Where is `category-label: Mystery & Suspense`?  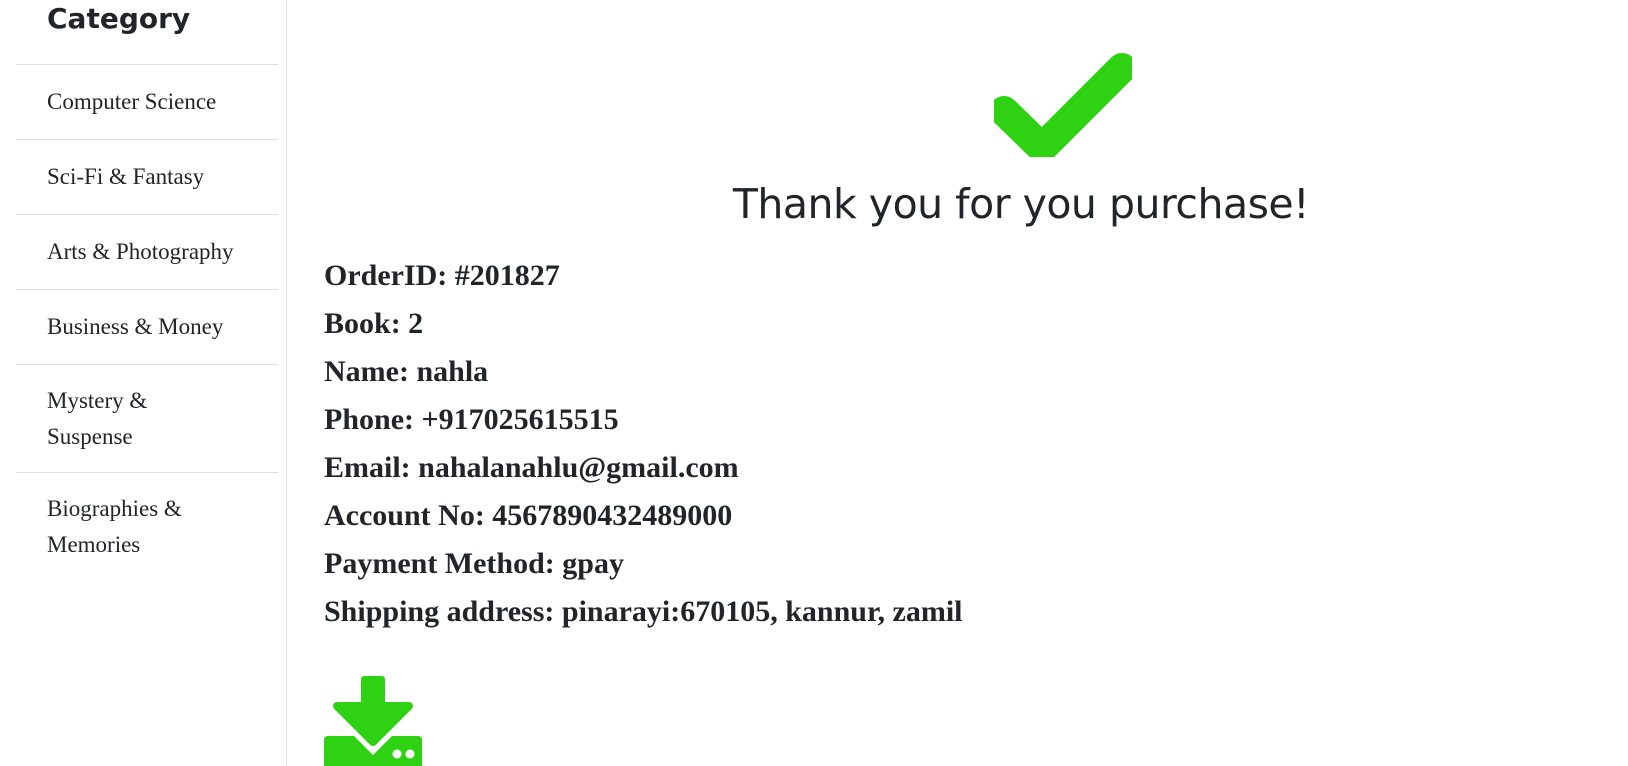
category-label: Mystery & Suspense is located at coordinates (97, 418).